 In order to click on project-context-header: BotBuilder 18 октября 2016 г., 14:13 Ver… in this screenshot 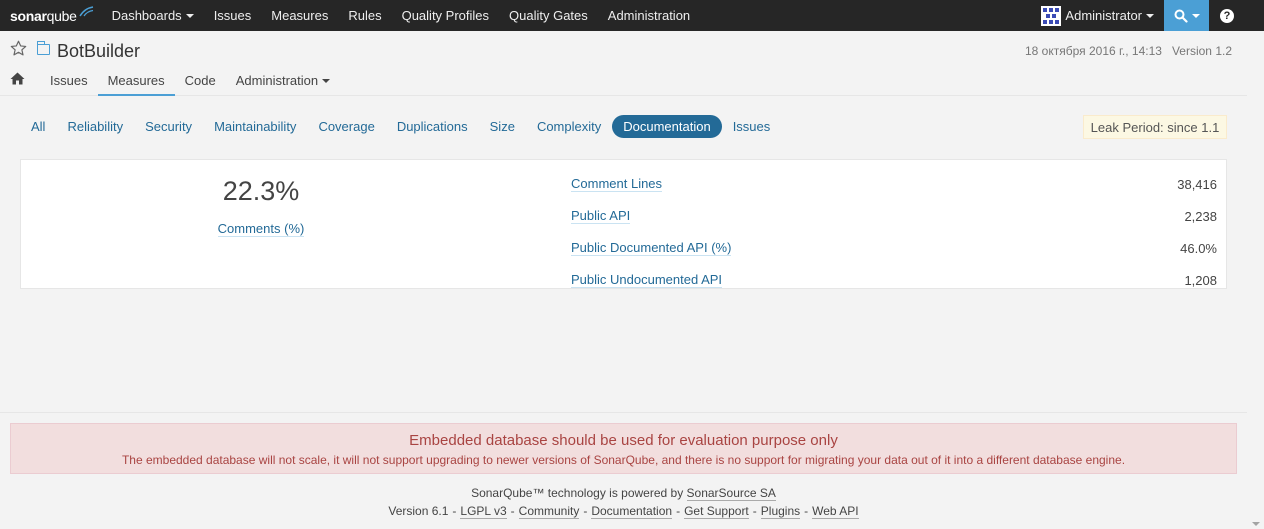, I will do `click(623, 63)`.